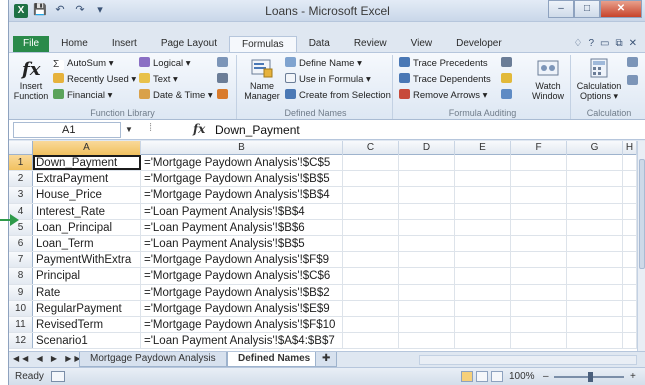  Describe the element at coordinates (242, 179) in the screenshot. I see `reference-cell: ='Mortgage Paydown Analysis'!$B$5` at that location.